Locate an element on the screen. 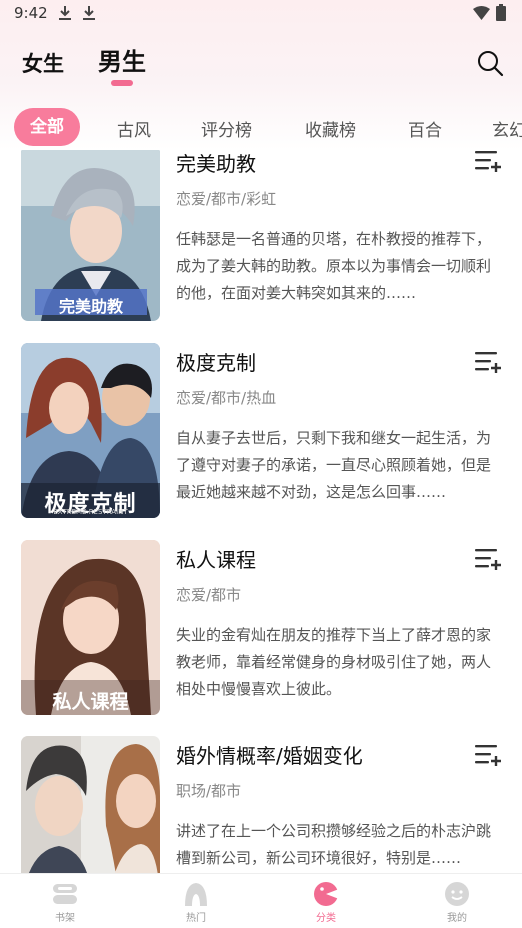 The width and height of the screenshot is (522, 928). nav-profile: 我的 is located at coordinates (457, 901).